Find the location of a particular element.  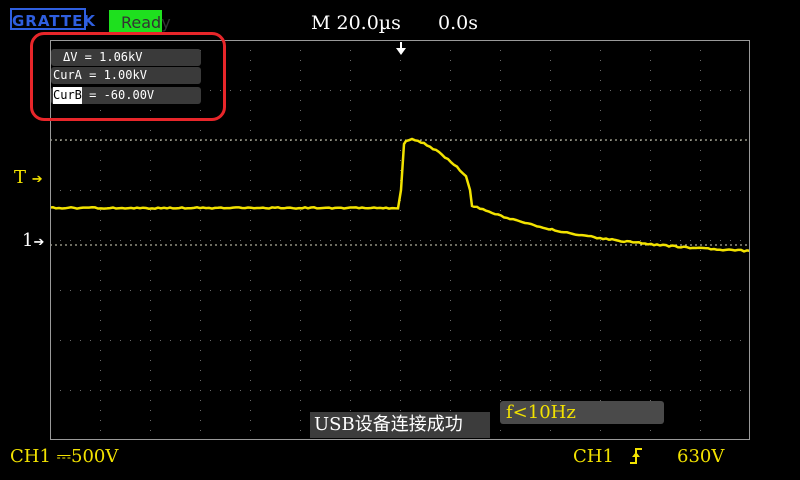

rising-edge-icon is located at coordinates (636, 455).